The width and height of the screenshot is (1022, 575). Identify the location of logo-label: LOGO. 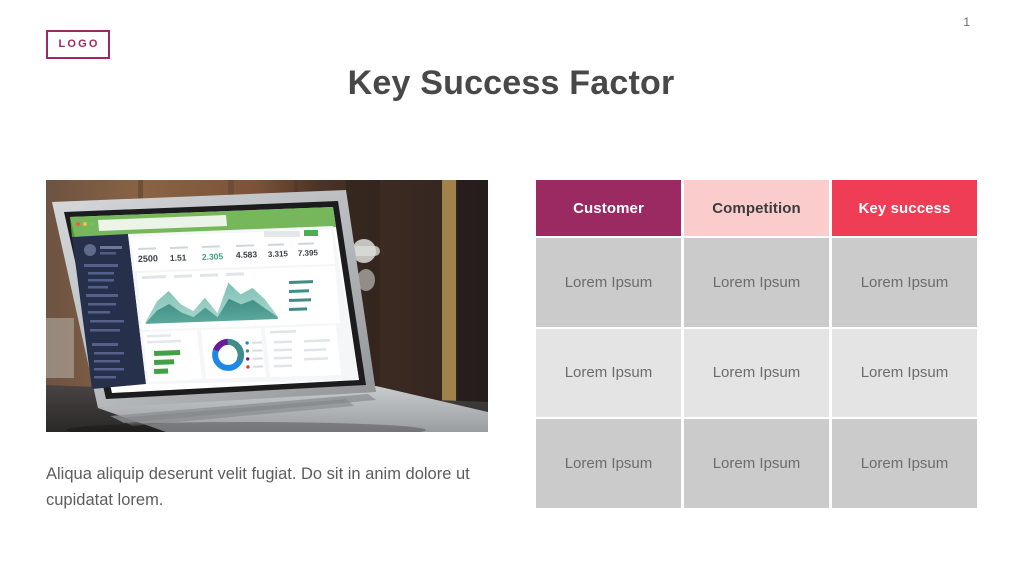
(79, 44).